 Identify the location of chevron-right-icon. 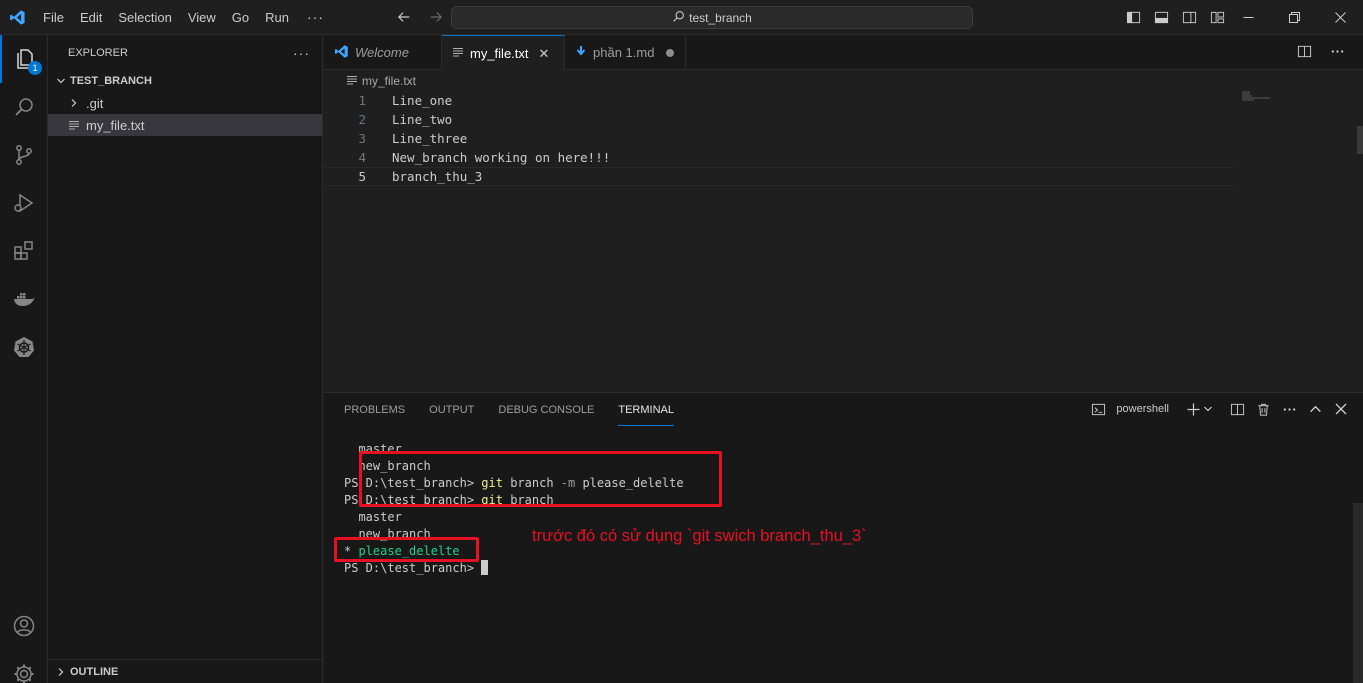
(61, 672).